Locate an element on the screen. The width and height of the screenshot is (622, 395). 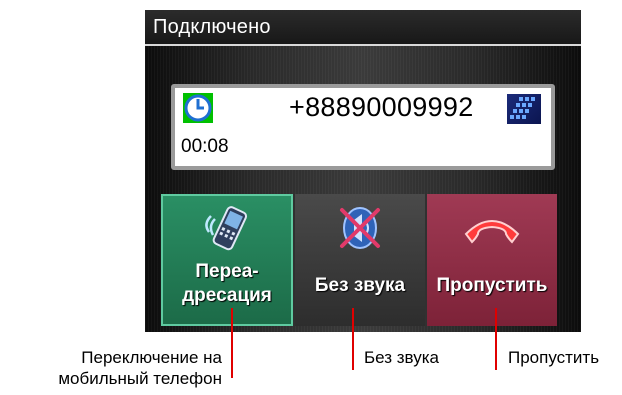
forward-call-button: Переа- дресация is located at coordinates (227, 260).